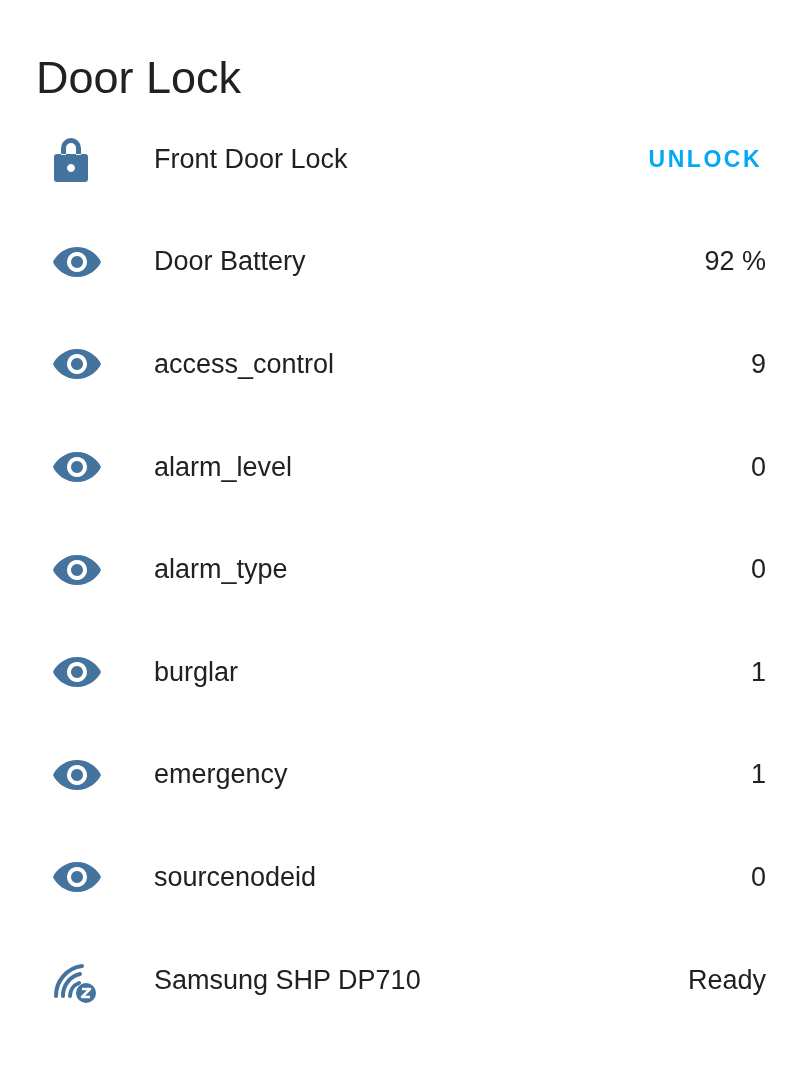  Describe the element at coordinates (251, 159) in the screenshot. I see `entity-name: Front Door Lock` at that location.